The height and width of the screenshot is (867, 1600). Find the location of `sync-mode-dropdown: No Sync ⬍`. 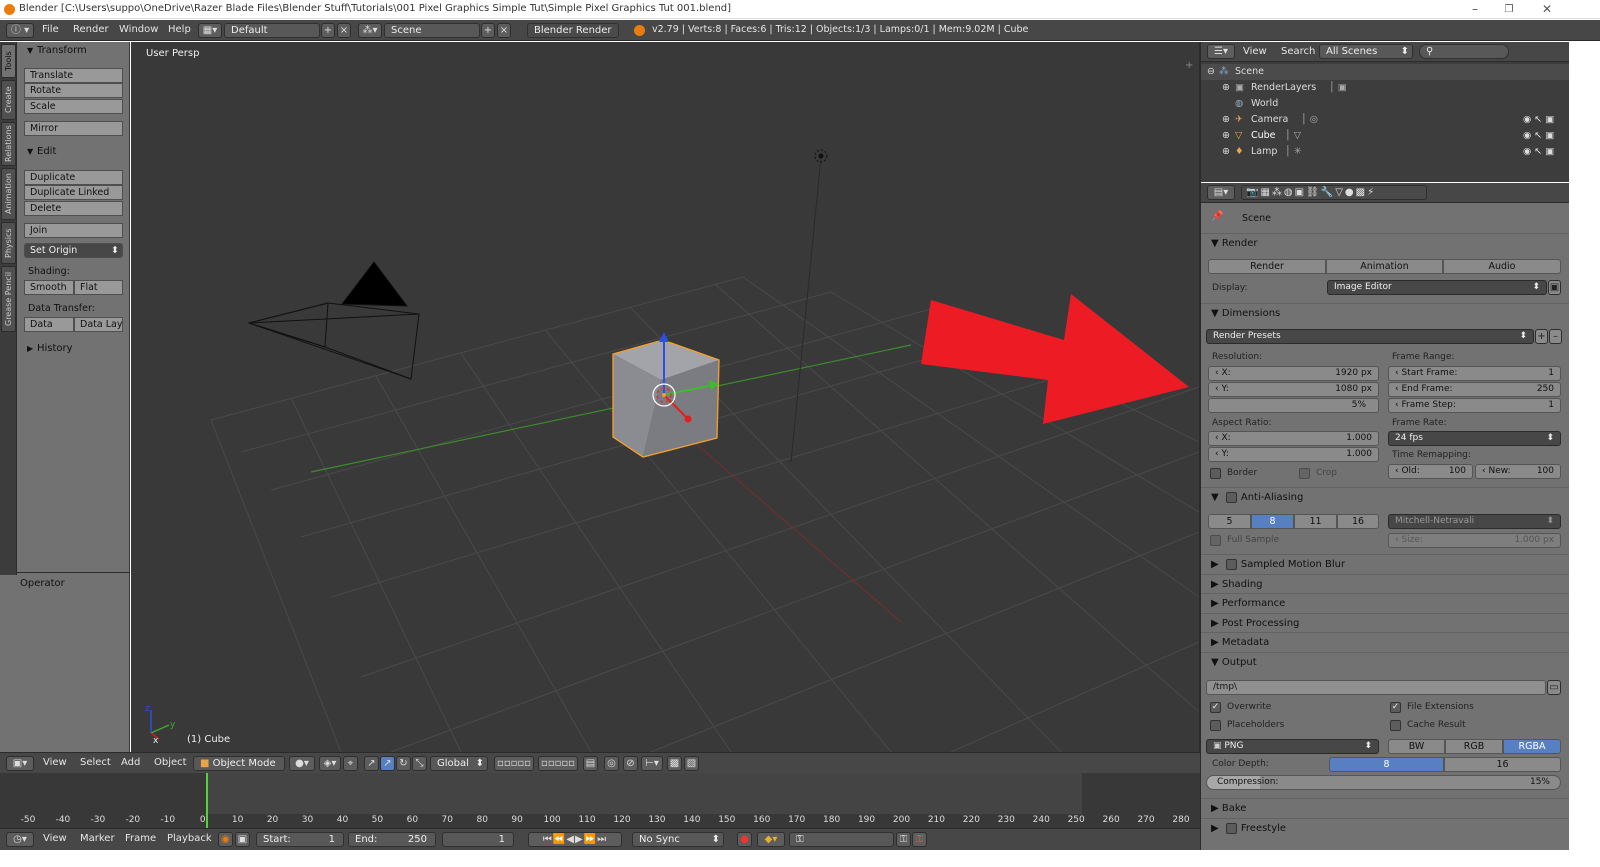

sync-mode-dropdown: No Sync ⬍ is located at coordinates (678, 839).